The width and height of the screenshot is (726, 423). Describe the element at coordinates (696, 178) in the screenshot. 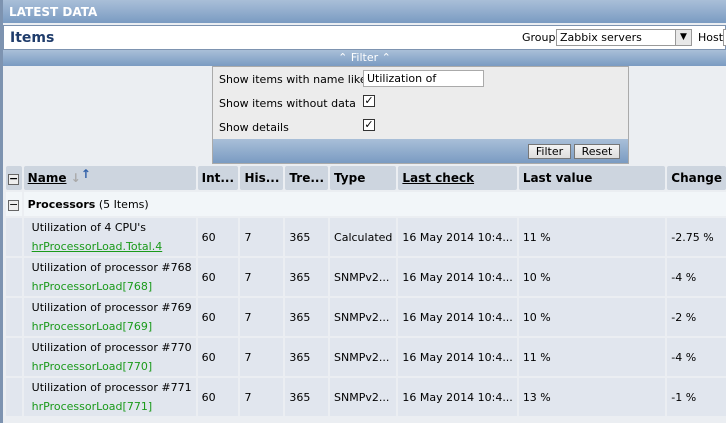

I see `col-change: Change` at that location.